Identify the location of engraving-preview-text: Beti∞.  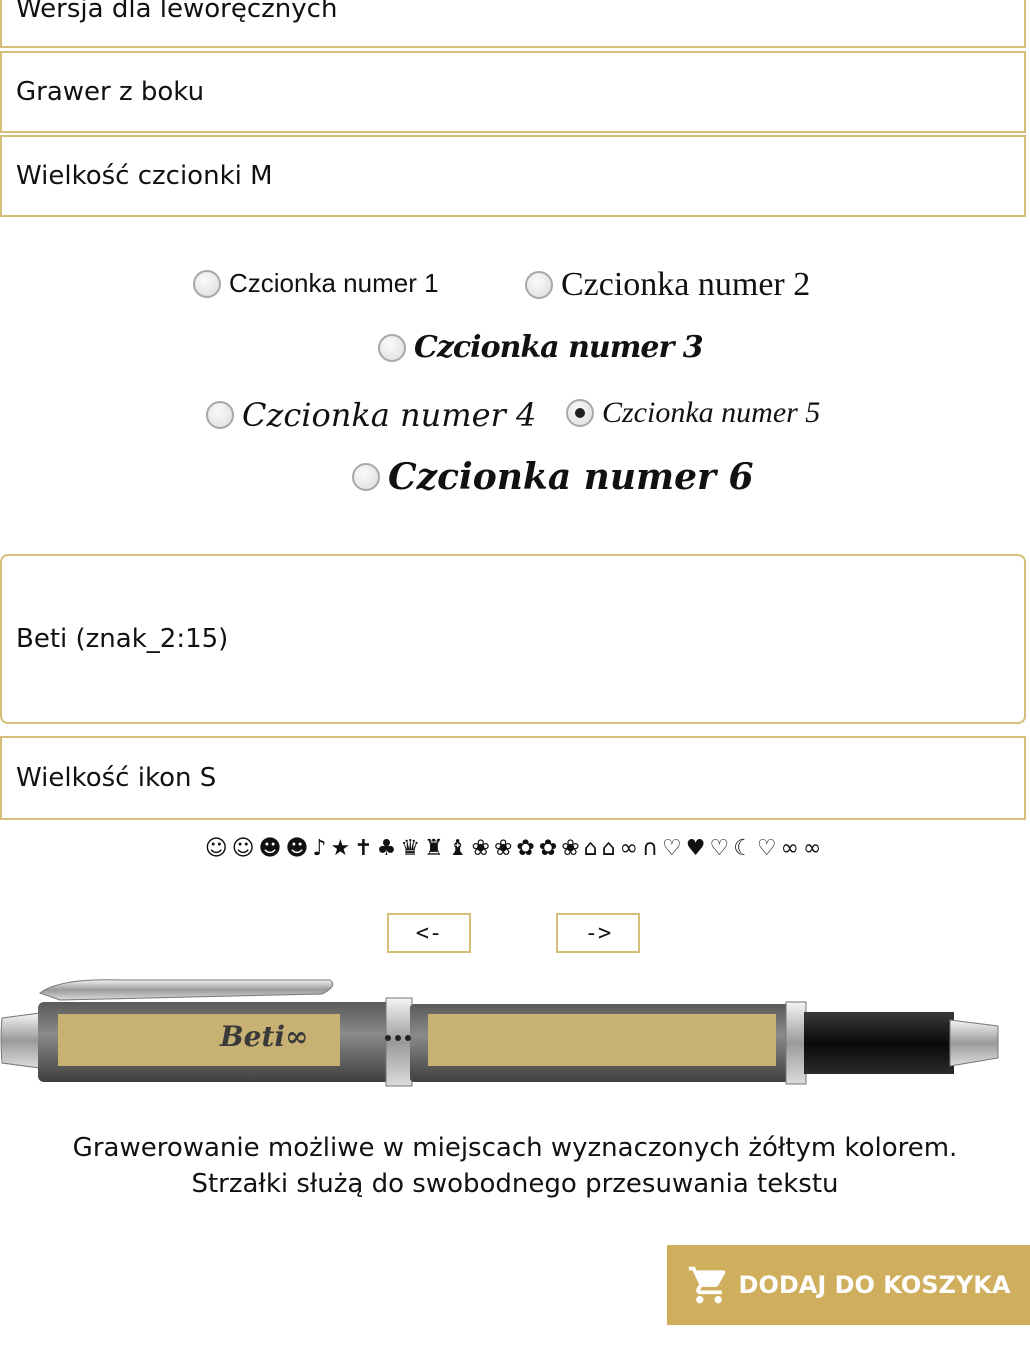
(264, 1036).